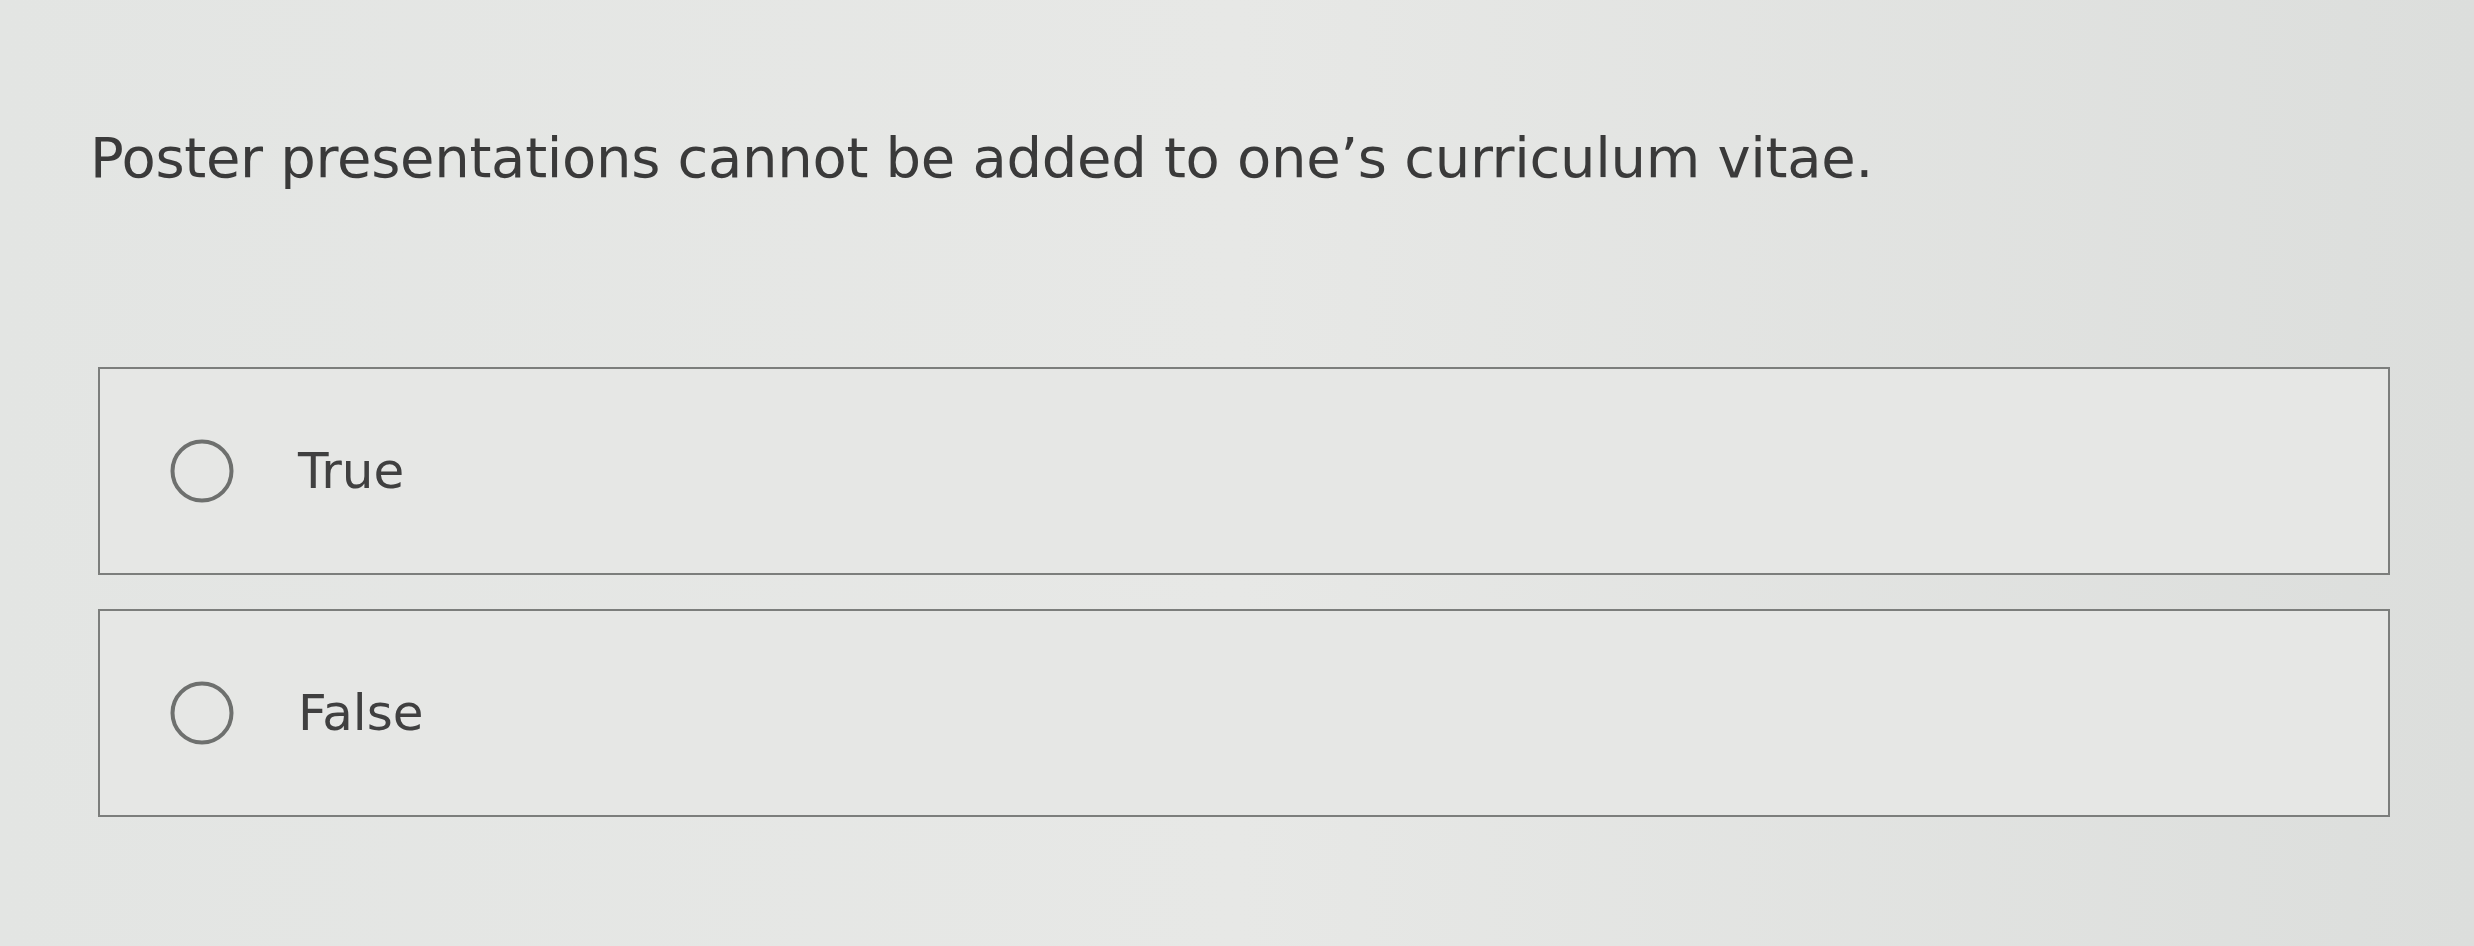 The width and height of the screenshot is (2474, 946). I want to click on question-text: Poster presentations cannot be added to one’s curriculum vitae., so click(982, 158).